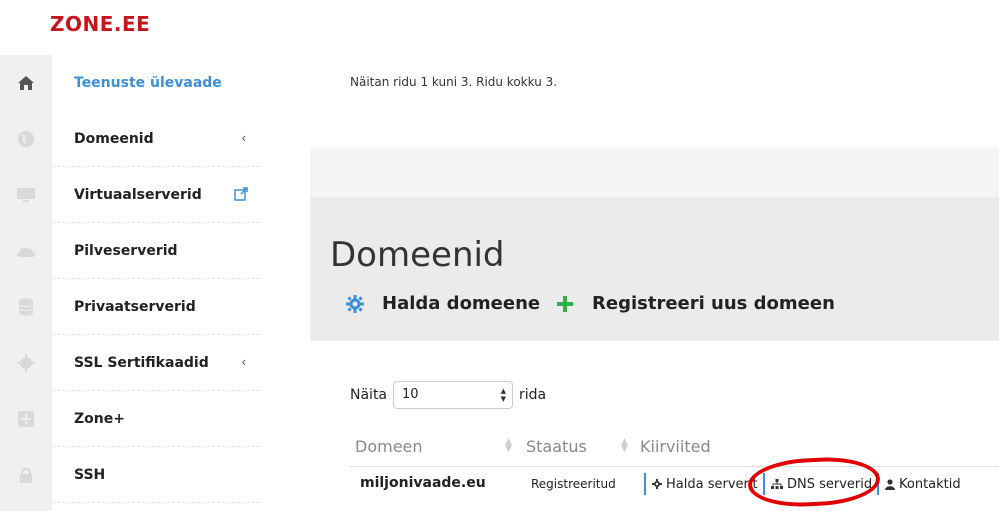  I want to click on sidebar-item-label: Zone+, so click(99, 419).